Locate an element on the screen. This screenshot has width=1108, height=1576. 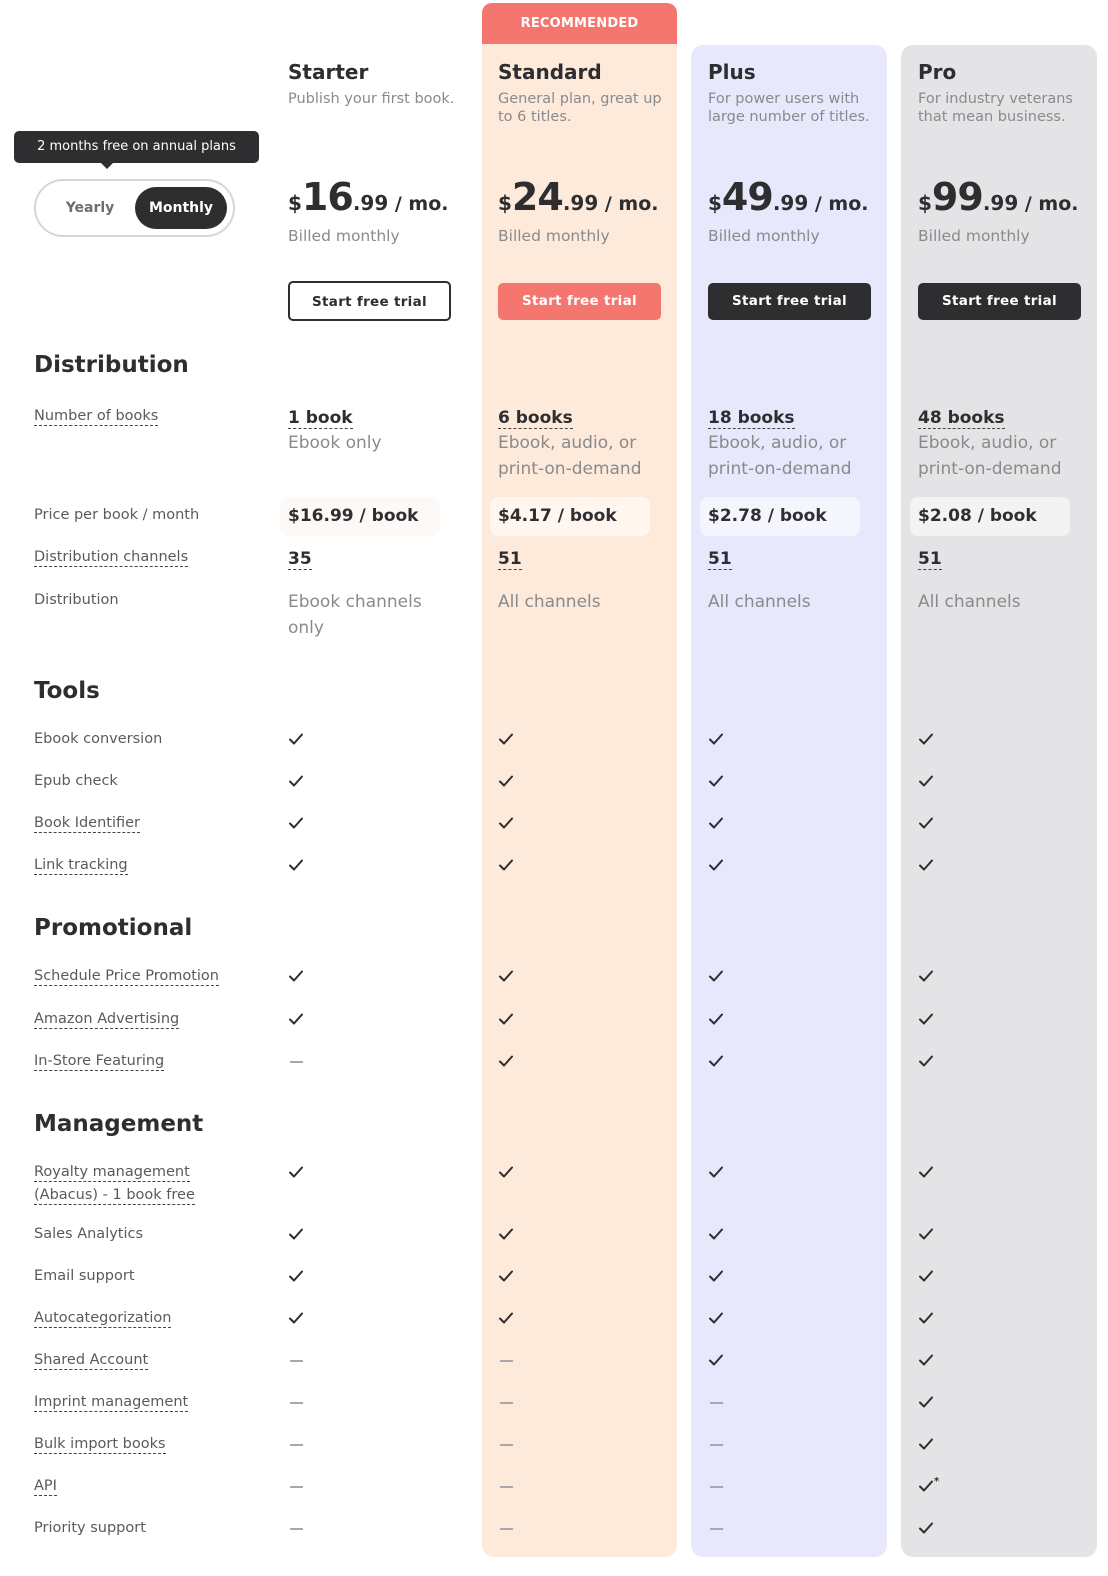
row-label-epub-check: Epub check is located at coordinates (76, 781).